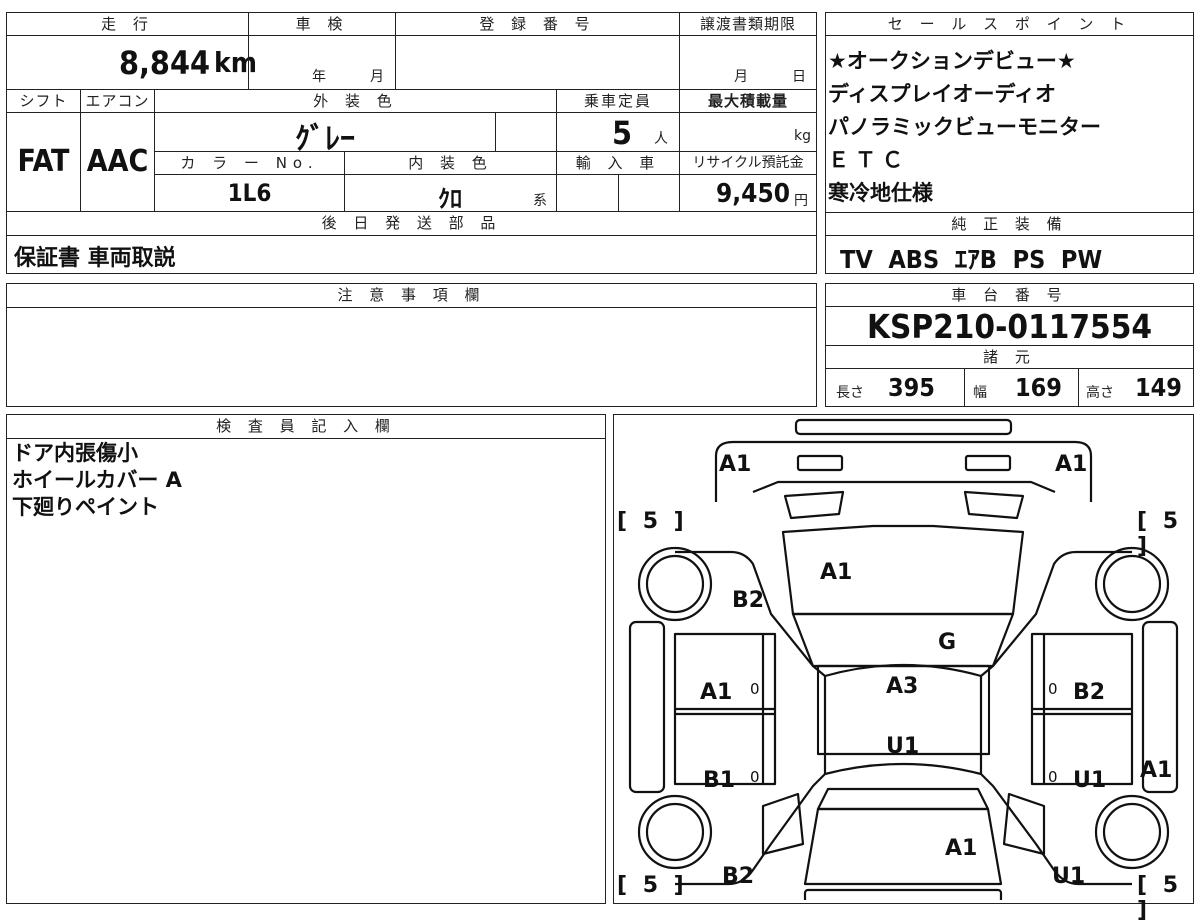  What do you see at coordinates (117, 101) in the screenshot?
I see `aircon-header: エアコン` at bounding box center [117, 101].